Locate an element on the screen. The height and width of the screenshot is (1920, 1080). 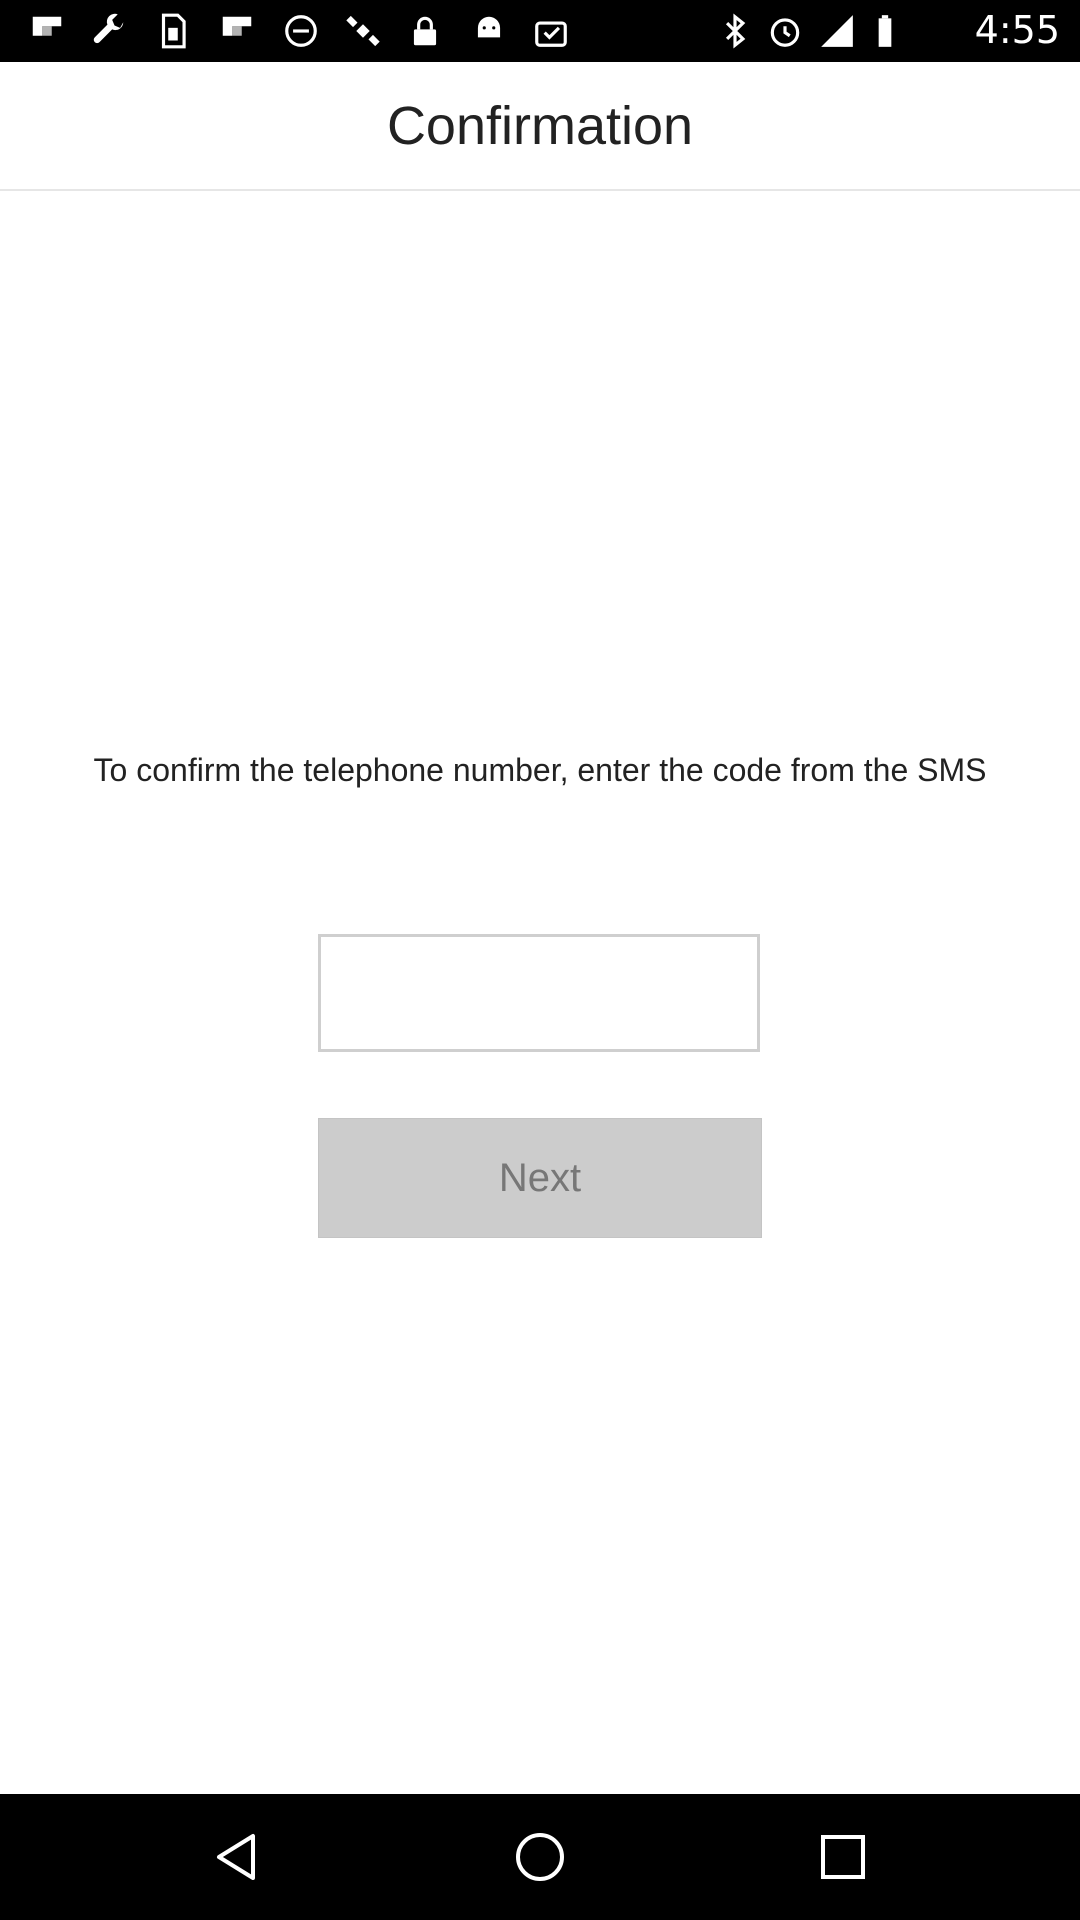
signal-icon is located at coordinates (837, 31).